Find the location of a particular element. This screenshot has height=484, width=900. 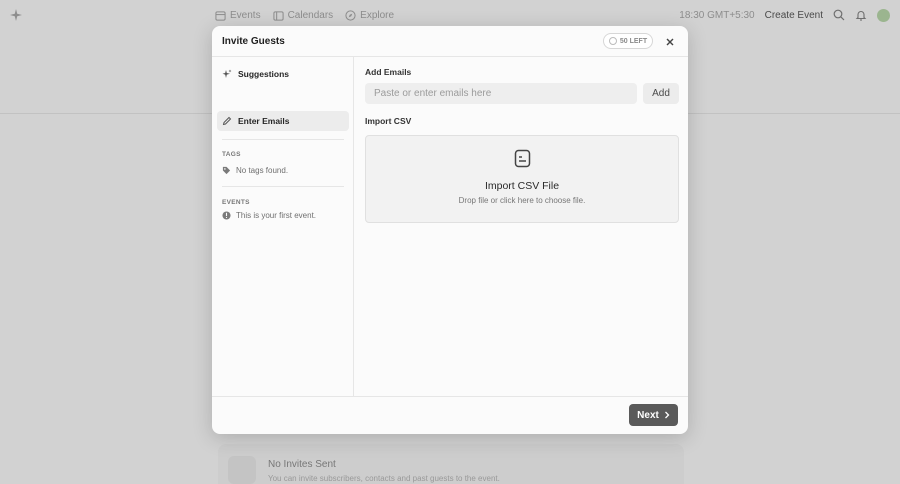

sparkle-icon is located at coordinates (227, 73).